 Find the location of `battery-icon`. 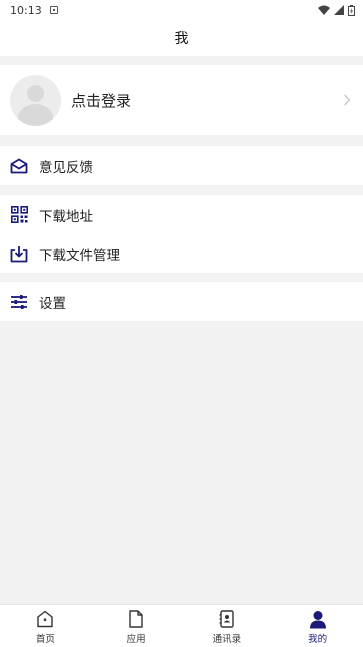

battery-icon is located at coordinates (351, 10).